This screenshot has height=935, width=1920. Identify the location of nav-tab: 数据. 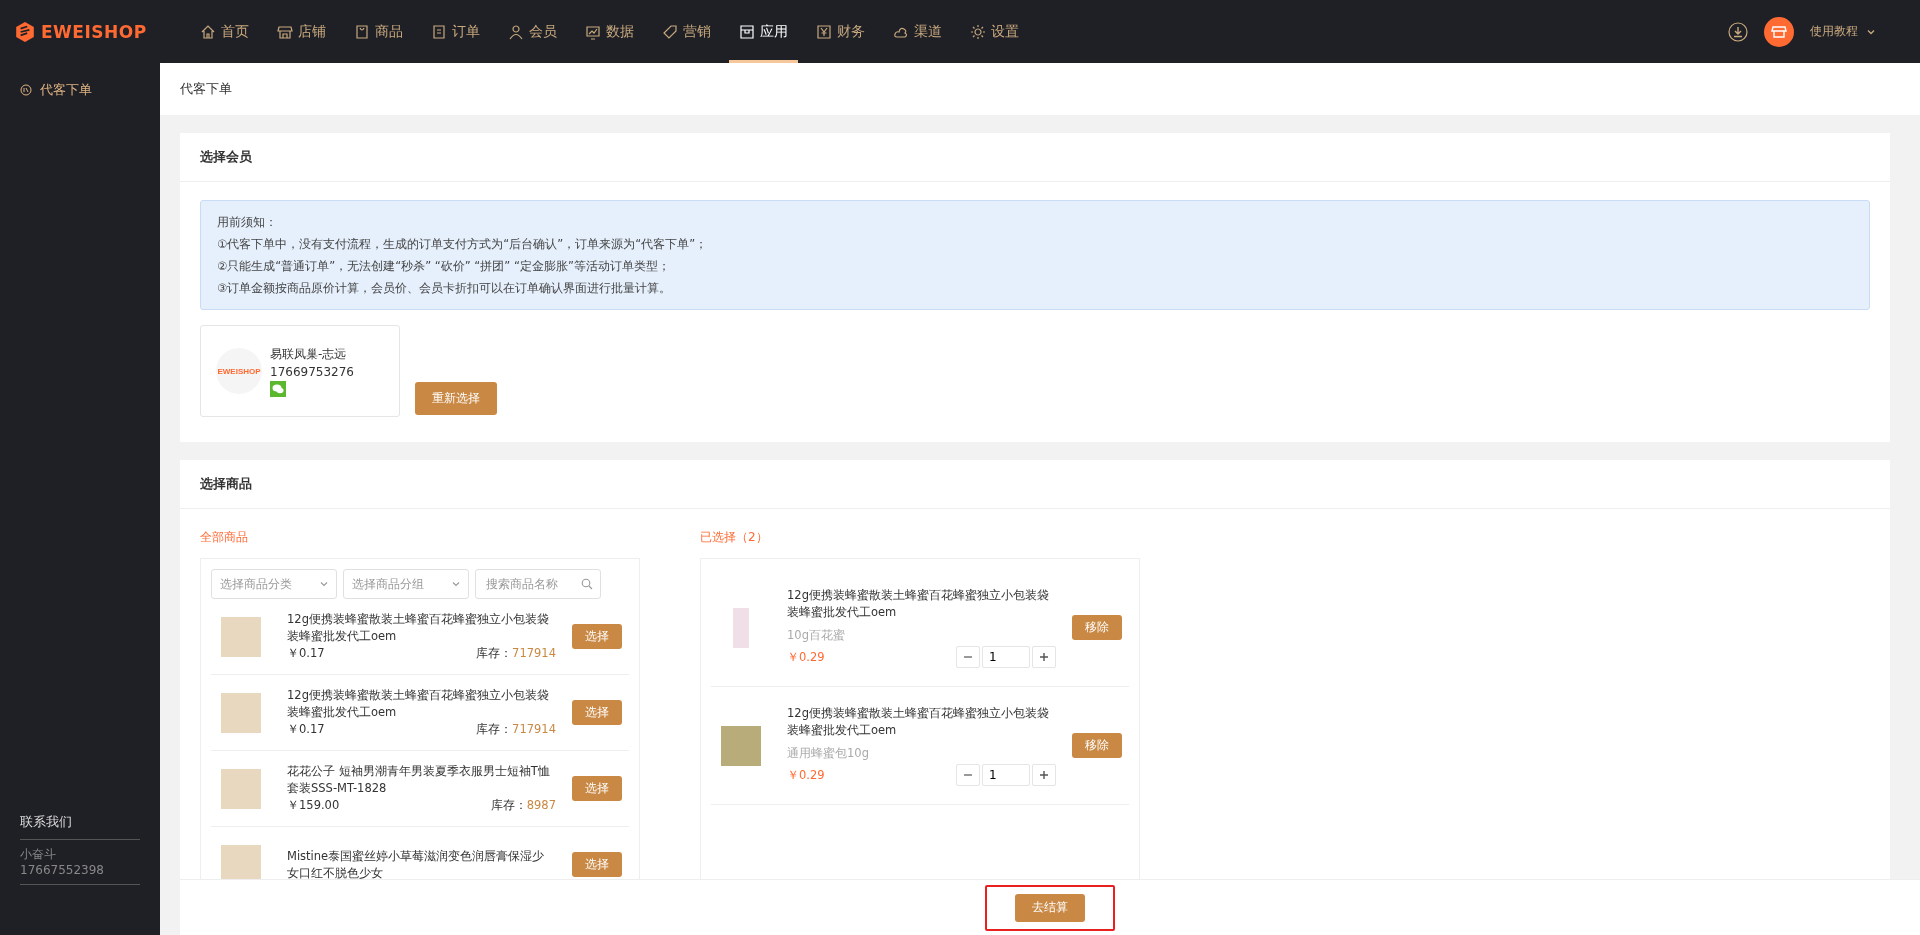
(609, 31).